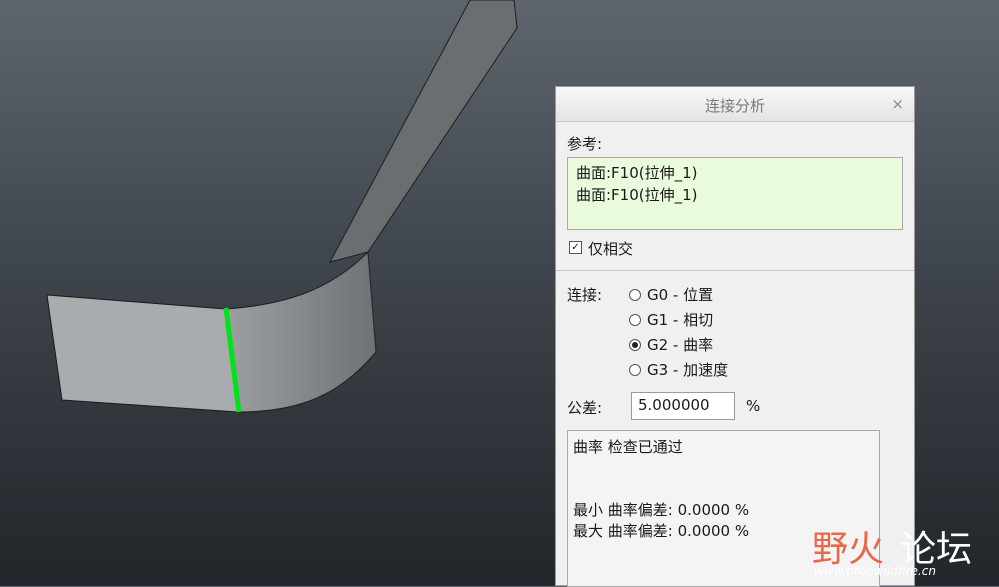 The image size is (999, 587). Describe the element at coordinates (680, 319) in the screenshot. I see `option-g1-label: G1 - 相切` at that location.